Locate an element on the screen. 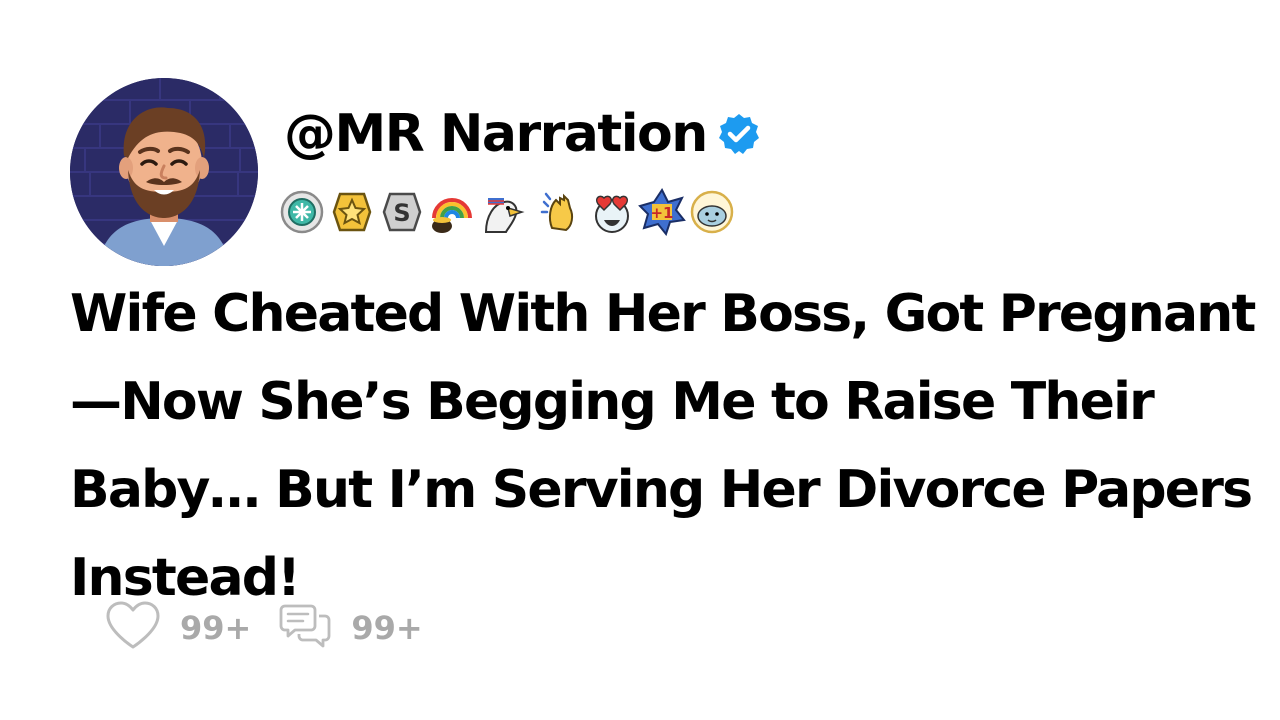 This screenshot has width=1280, height=720. username: @MR Narration is located at coordinates (496, 134).